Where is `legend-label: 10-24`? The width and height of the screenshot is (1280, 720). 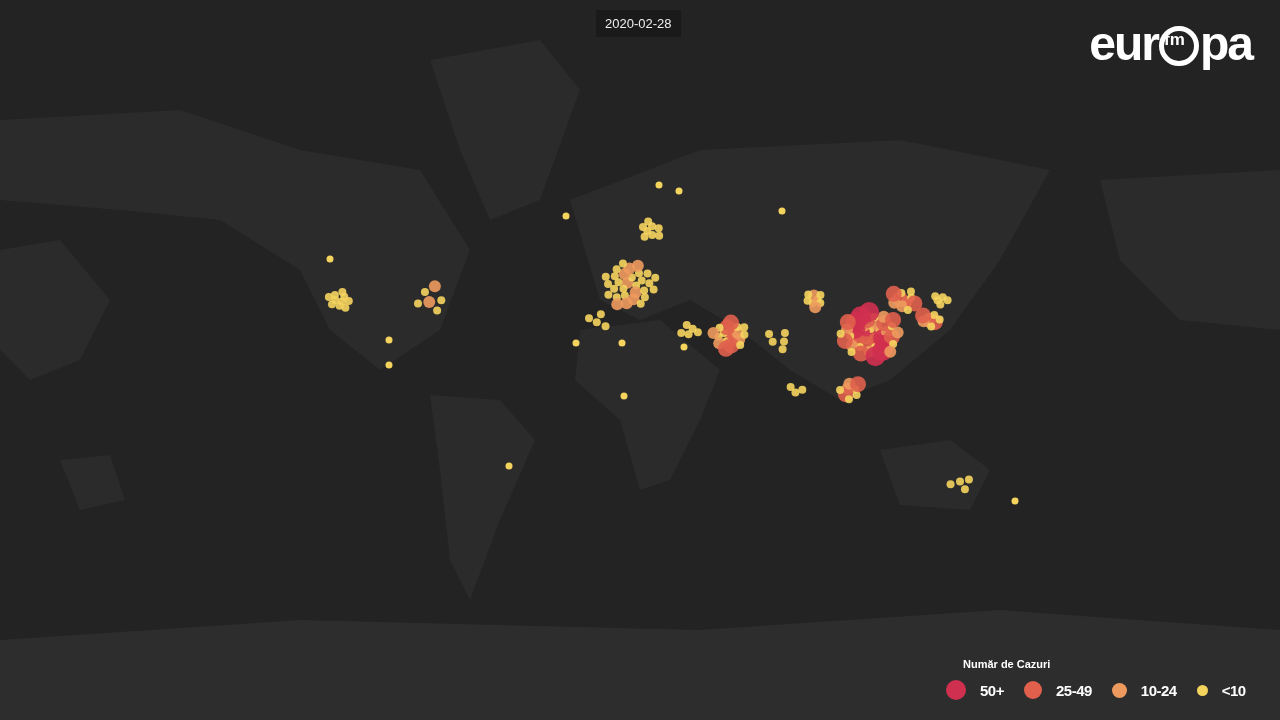
legend-label: 10-24 is located at coordinates (1158, 690).